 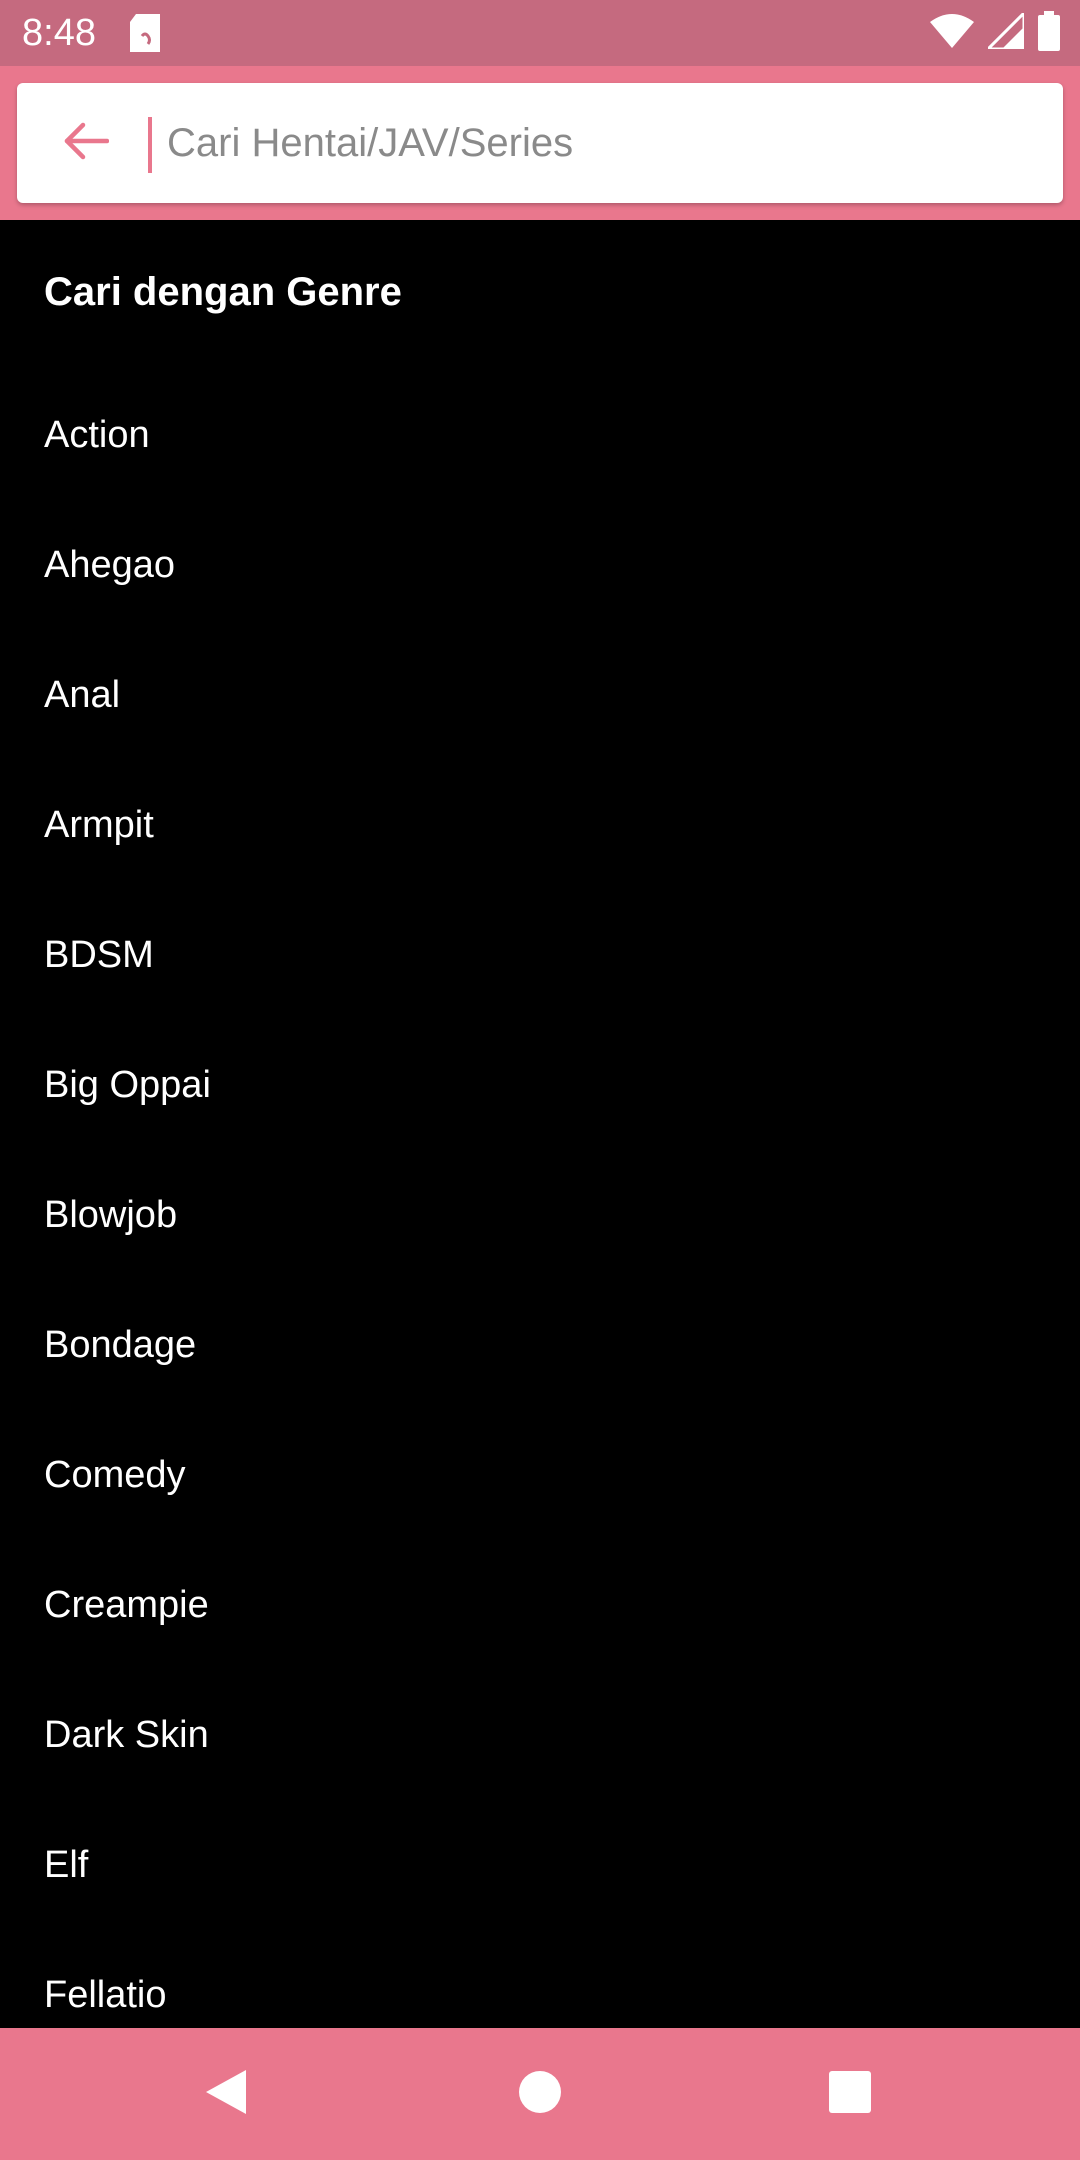 I want to click on nav-recents-button, so click(x=850, y=2094).